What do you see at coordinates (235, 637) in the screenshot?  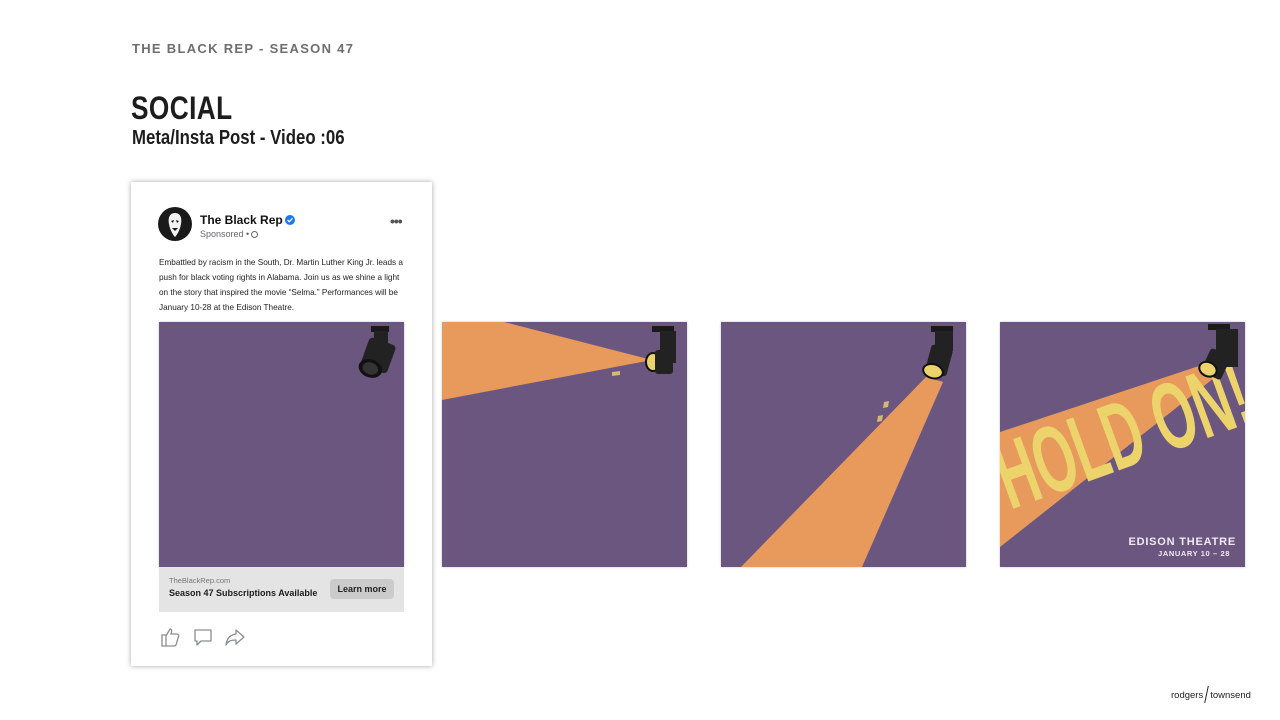 I see `share-icon` at bounding box center [235, 637].